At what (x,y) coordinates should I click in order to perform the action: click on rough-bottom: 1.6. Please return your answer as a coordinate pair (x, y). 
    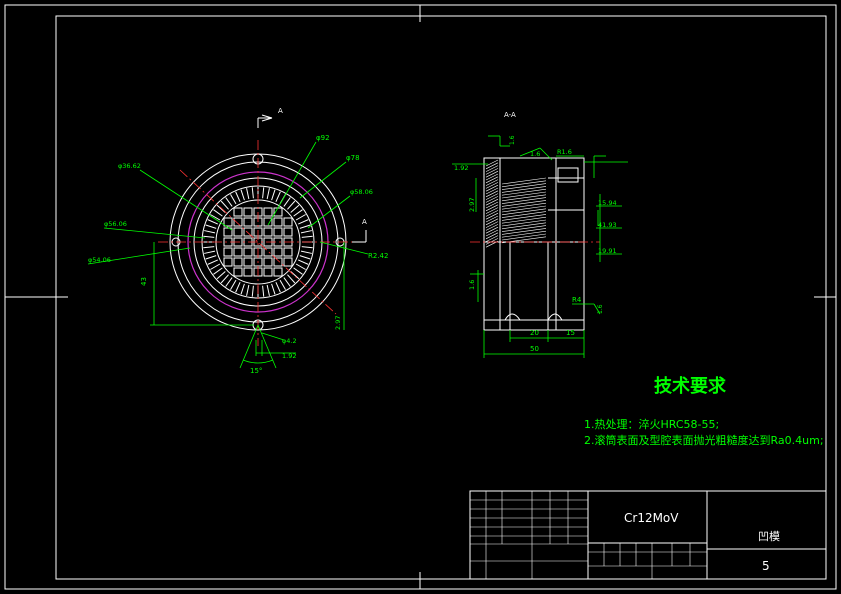
    Looking at the image, I should click on (600, 309).